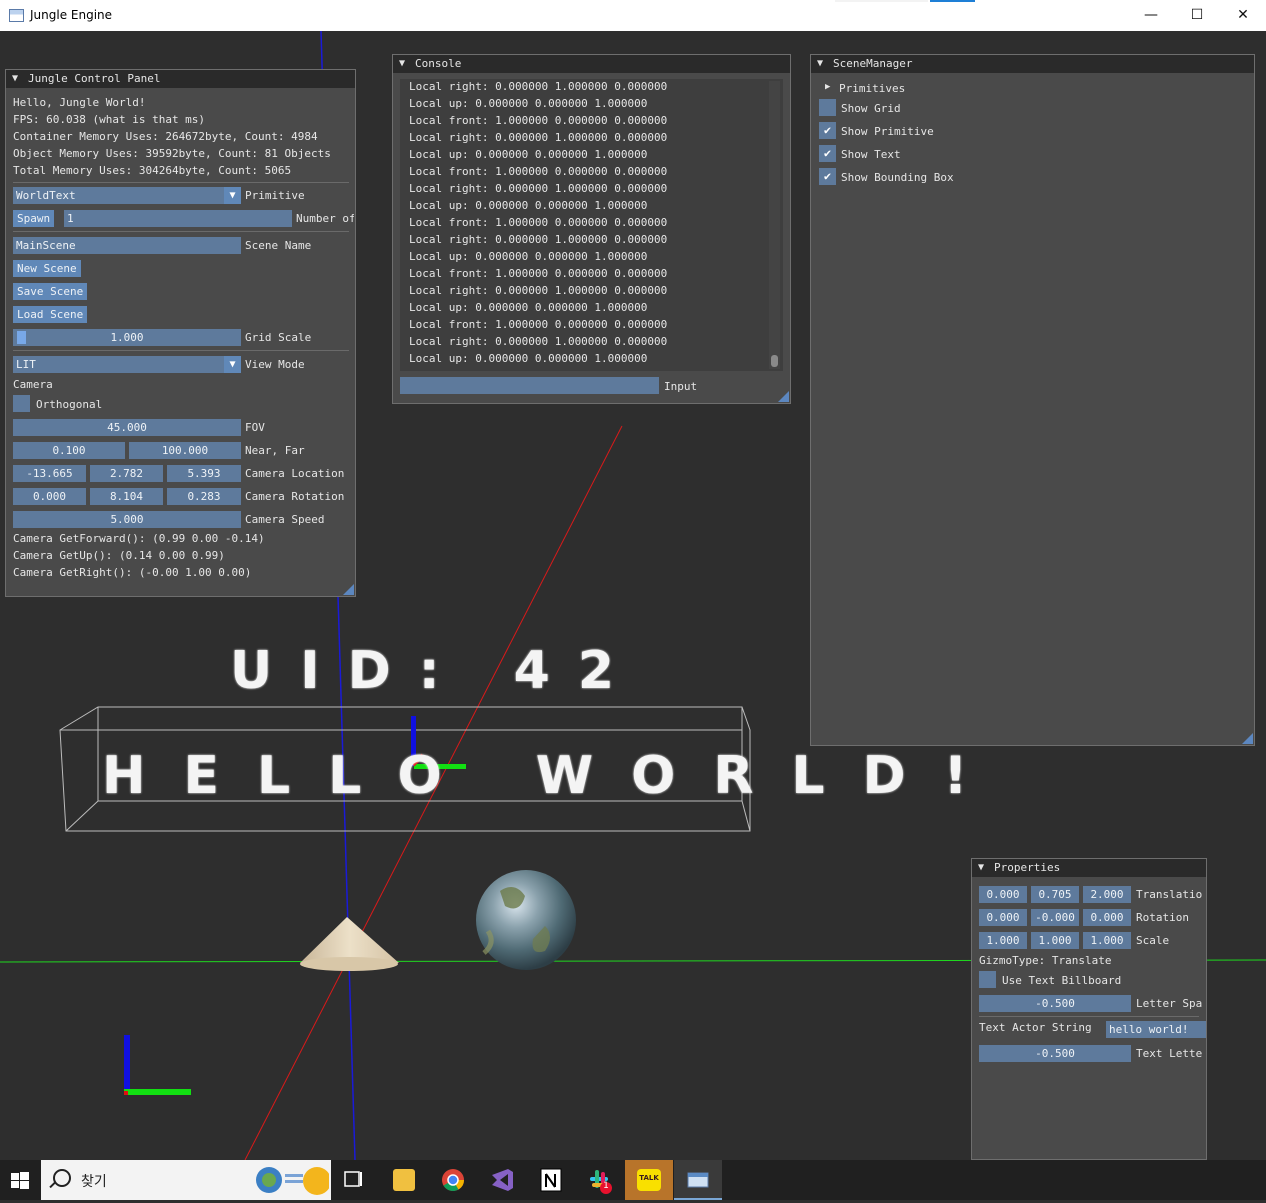 The width and height of the screenshot is (1266, 1203). Describe the element at coordinates (1032, 64) in the screenshot. I see `scene-manager-header: ▼ SceneManager` at that location.